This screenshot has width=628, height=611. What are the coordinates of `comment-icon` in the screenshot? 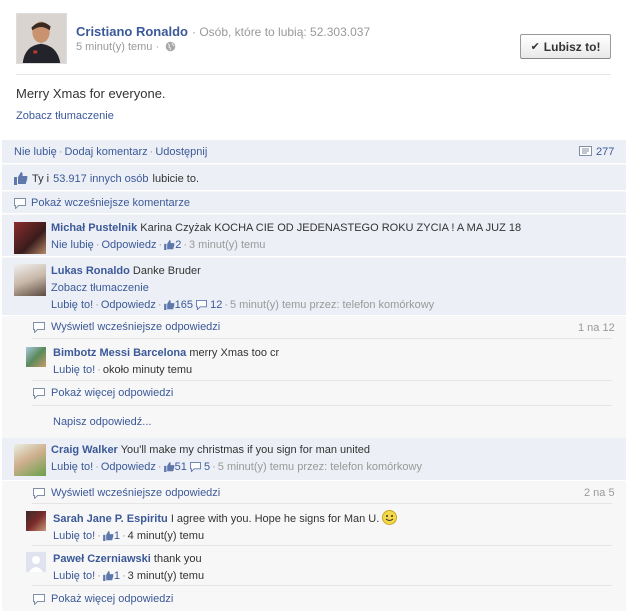 It's located at (585, 151).